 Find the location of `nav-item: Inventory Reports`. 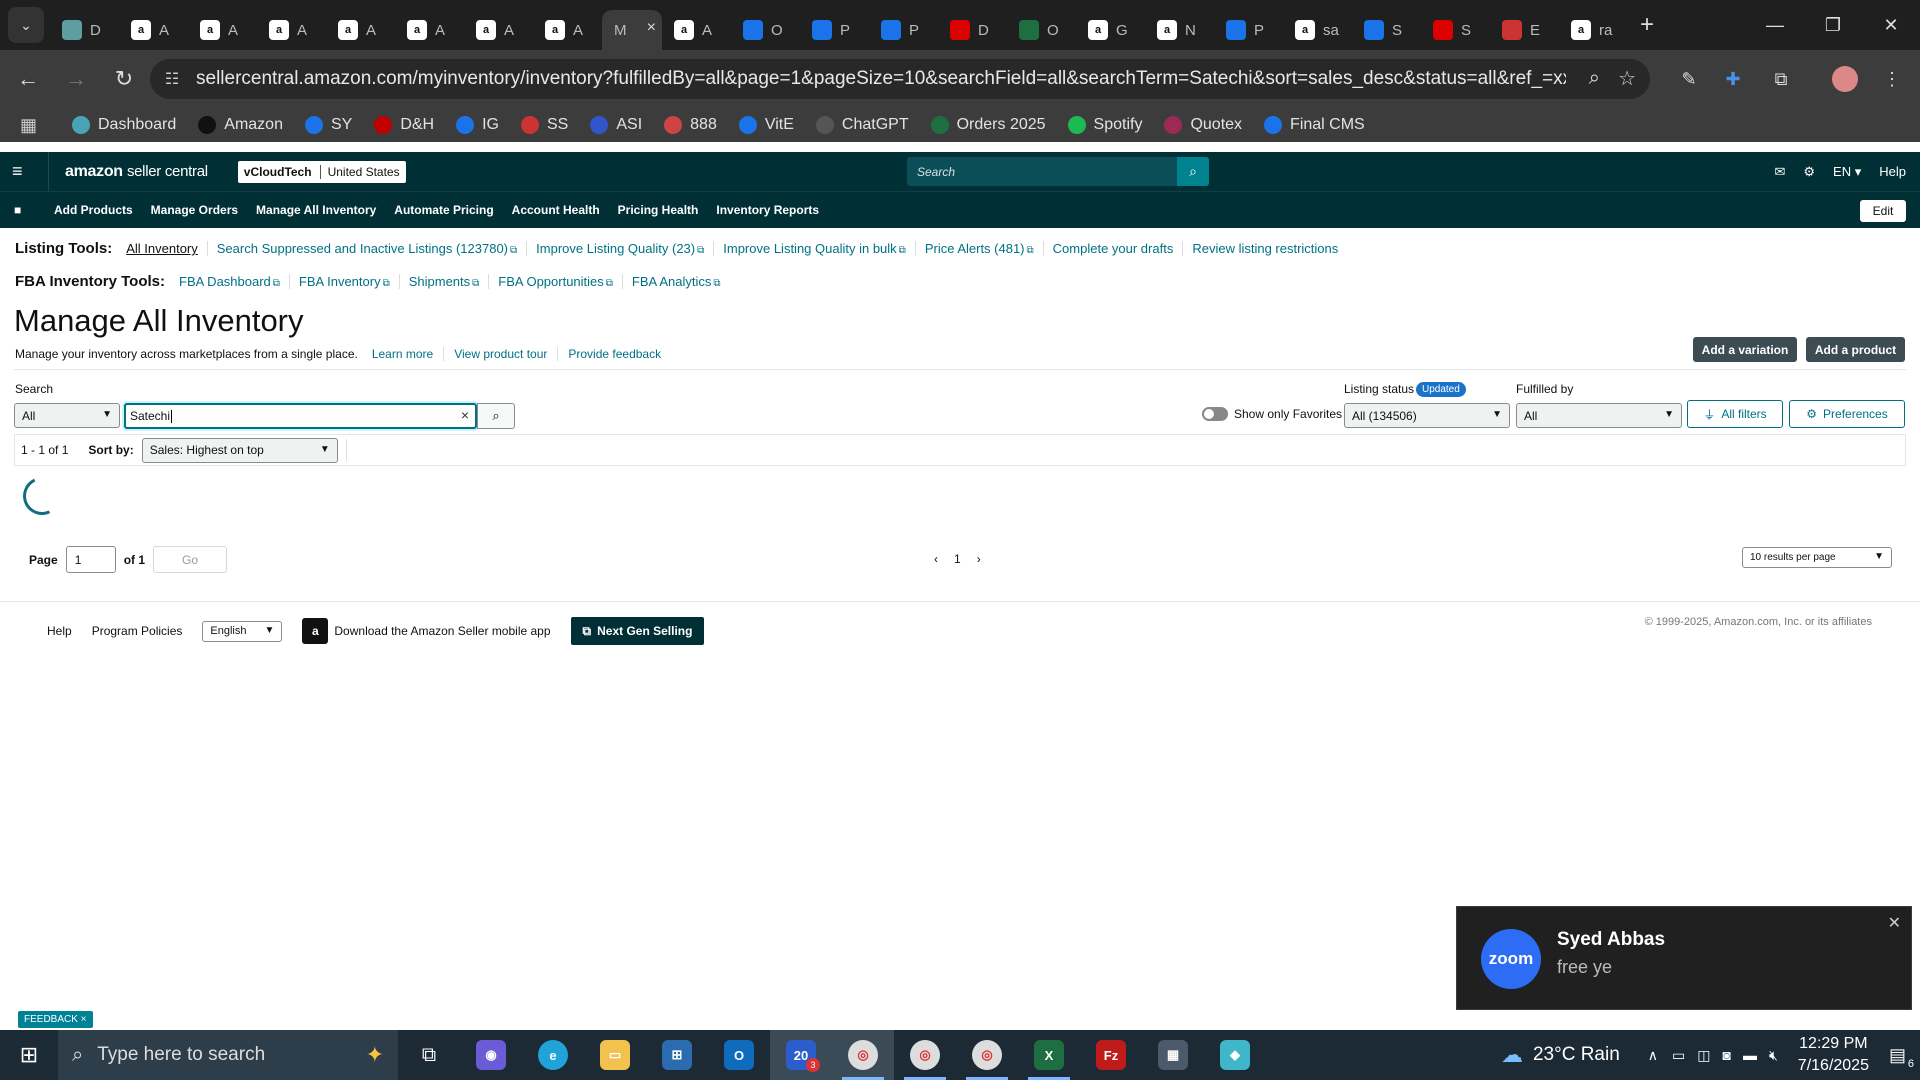

nav-item: Inventory Reports is located at coordinates (767, 210).